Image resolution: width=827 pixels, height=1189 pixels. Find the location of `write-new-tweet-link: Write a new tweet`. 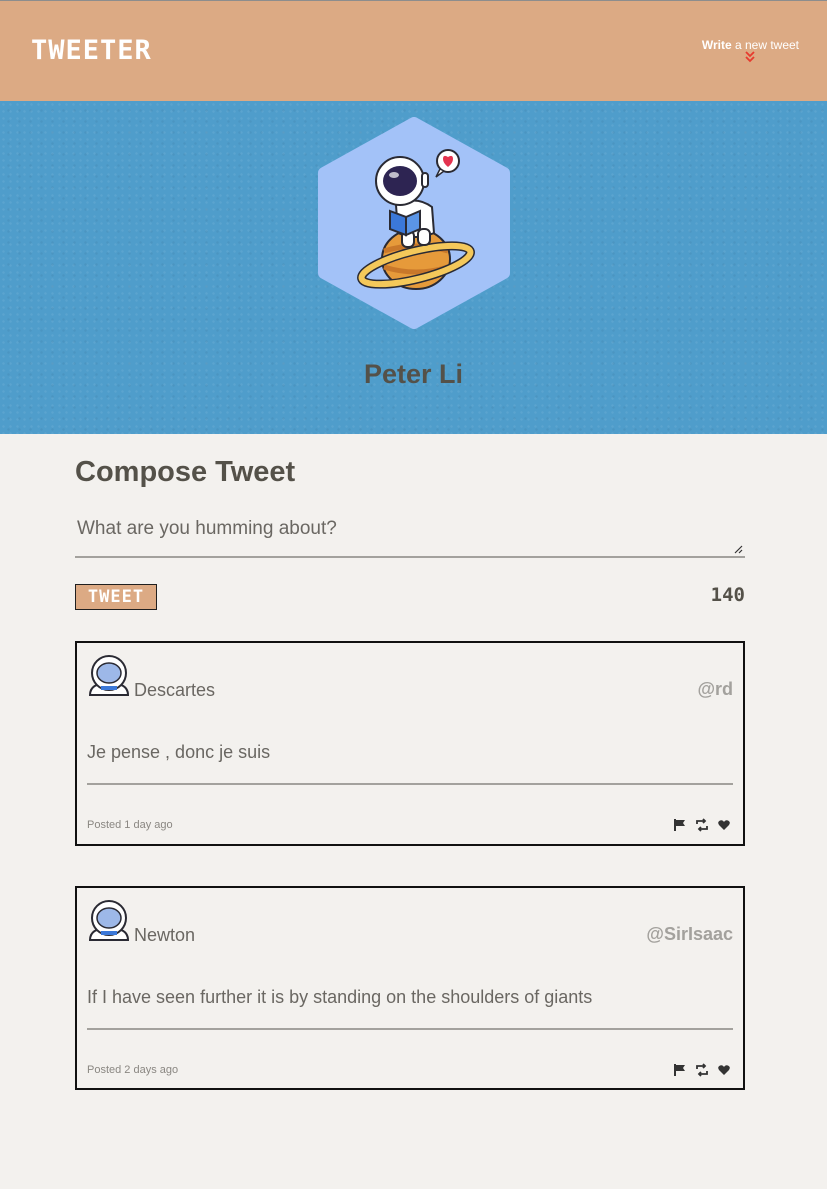

write-new-tweet-link: Write a new tweet is located at coordinates (750, 50).